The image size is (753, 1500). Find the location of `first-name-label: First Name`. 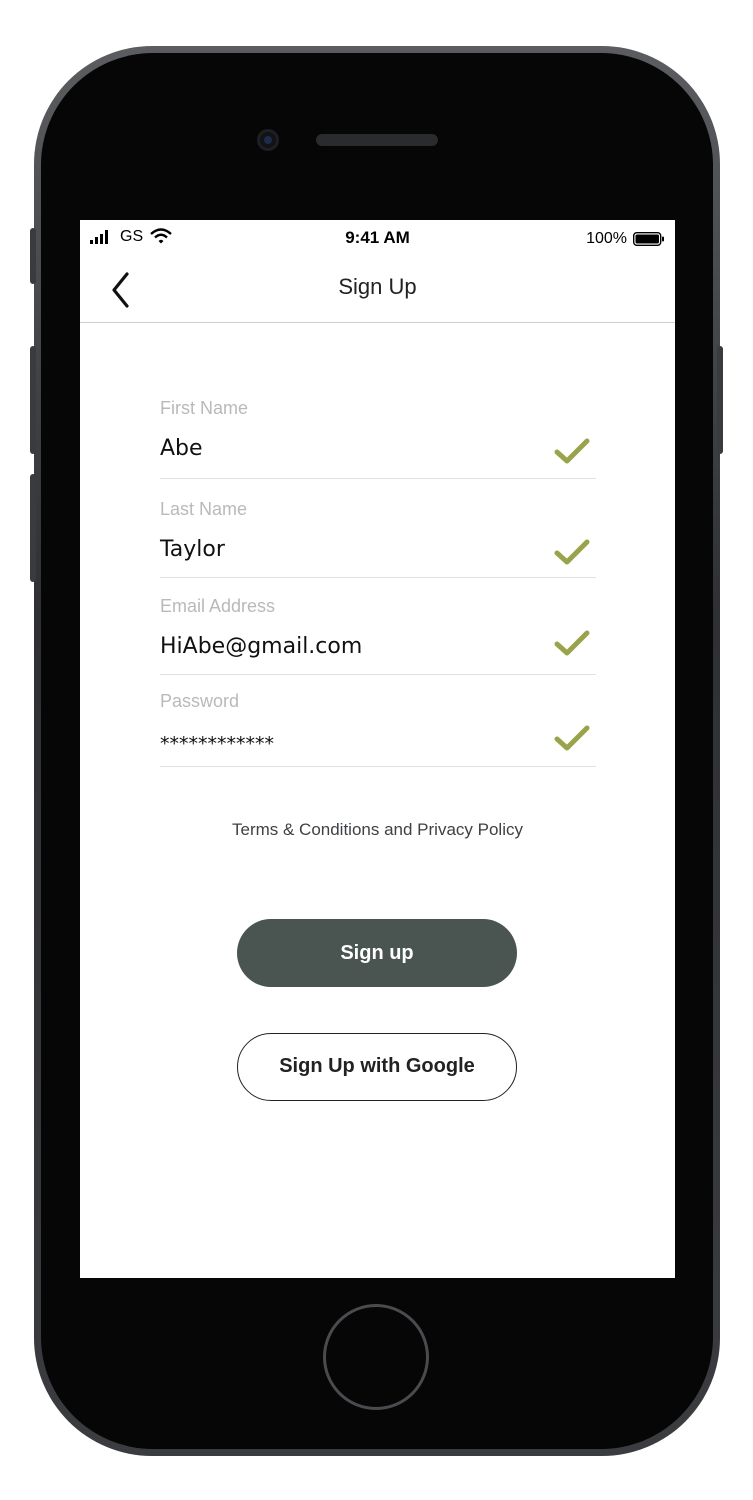

first-name-label: First Name is located at coordinates (204, 408).